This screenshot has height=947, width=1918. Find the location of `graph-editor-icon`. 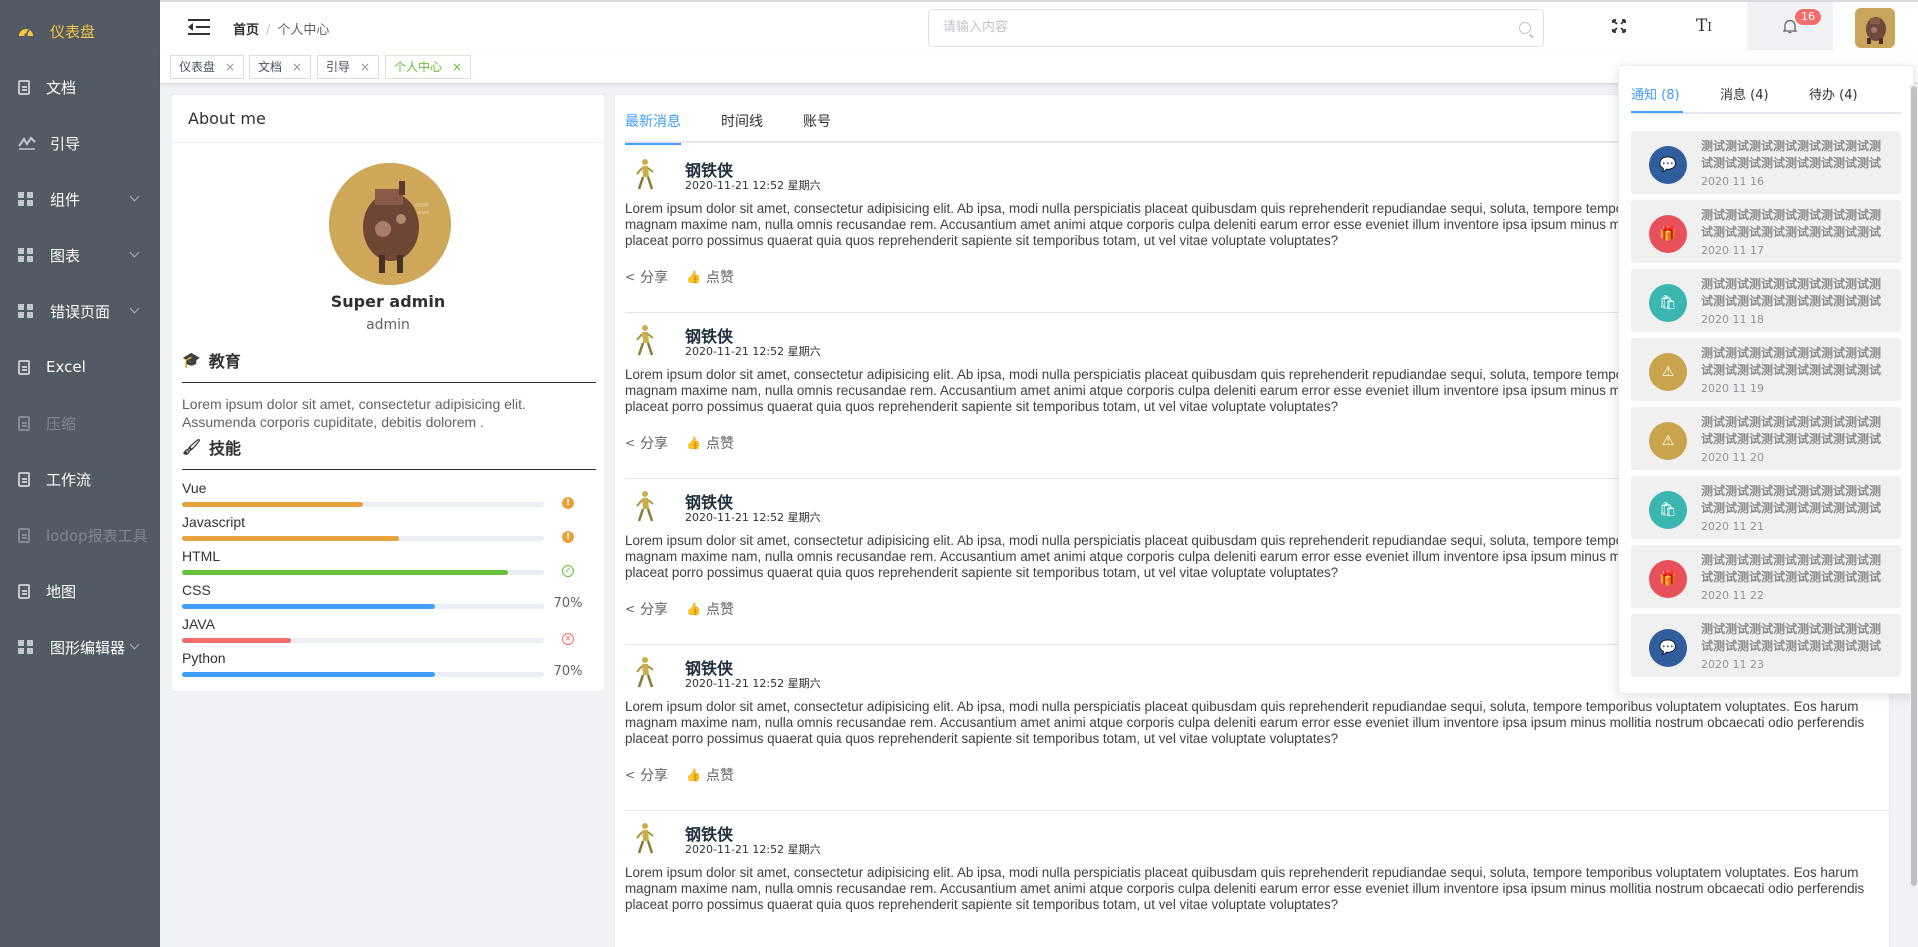

graph-editor-icon is located at coordinates (26, 647).